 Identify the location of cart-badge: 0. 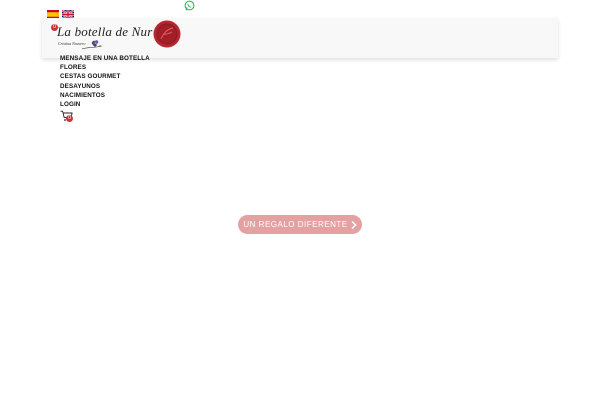
(69, 118).